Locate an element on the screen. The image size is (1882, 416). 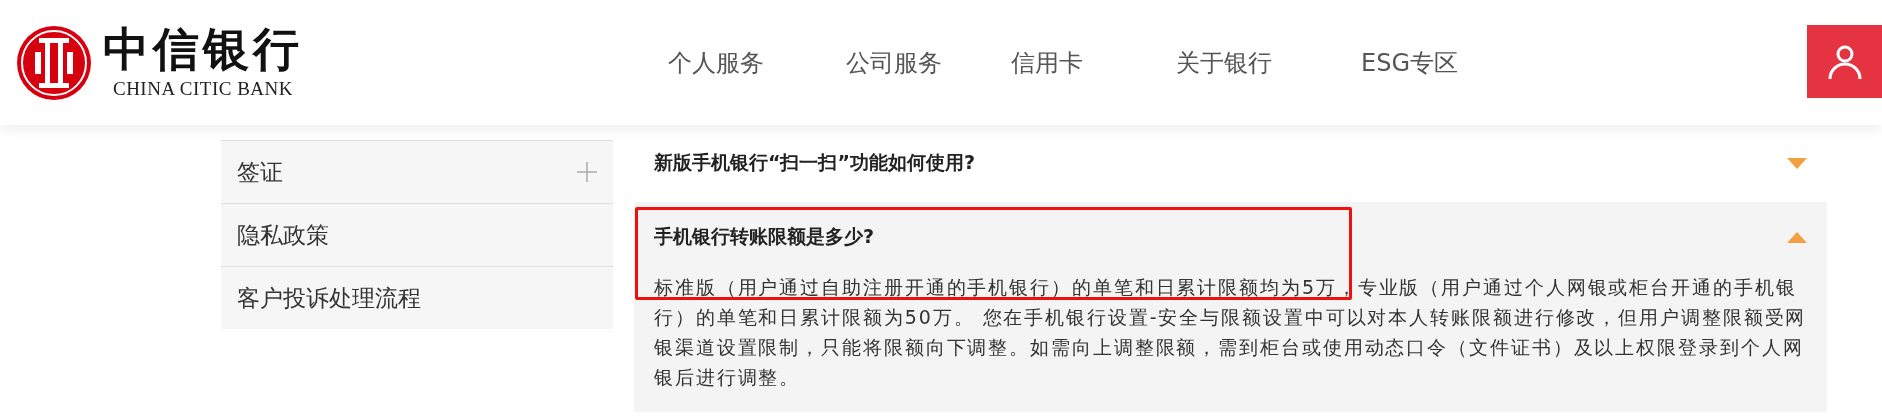
faq-question: 手机银行转账限额是多少? is located at coordinates (764, 237).